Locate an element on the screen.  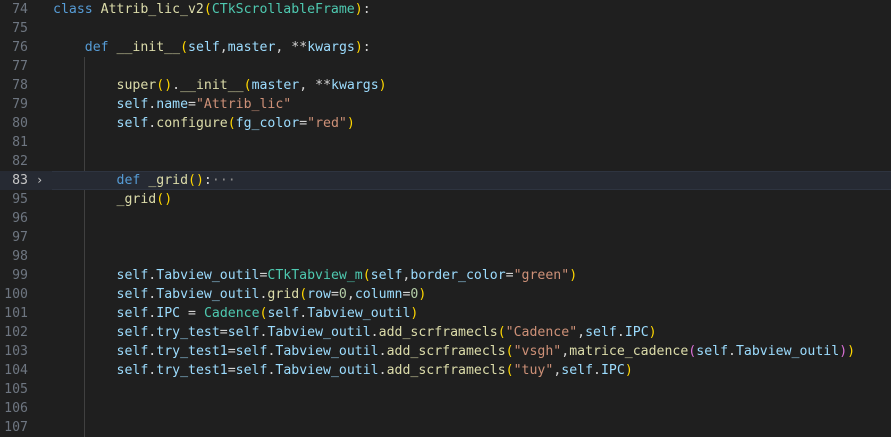
code-text: self.name="Attrib_lic" is located at coordinates (204, 104).